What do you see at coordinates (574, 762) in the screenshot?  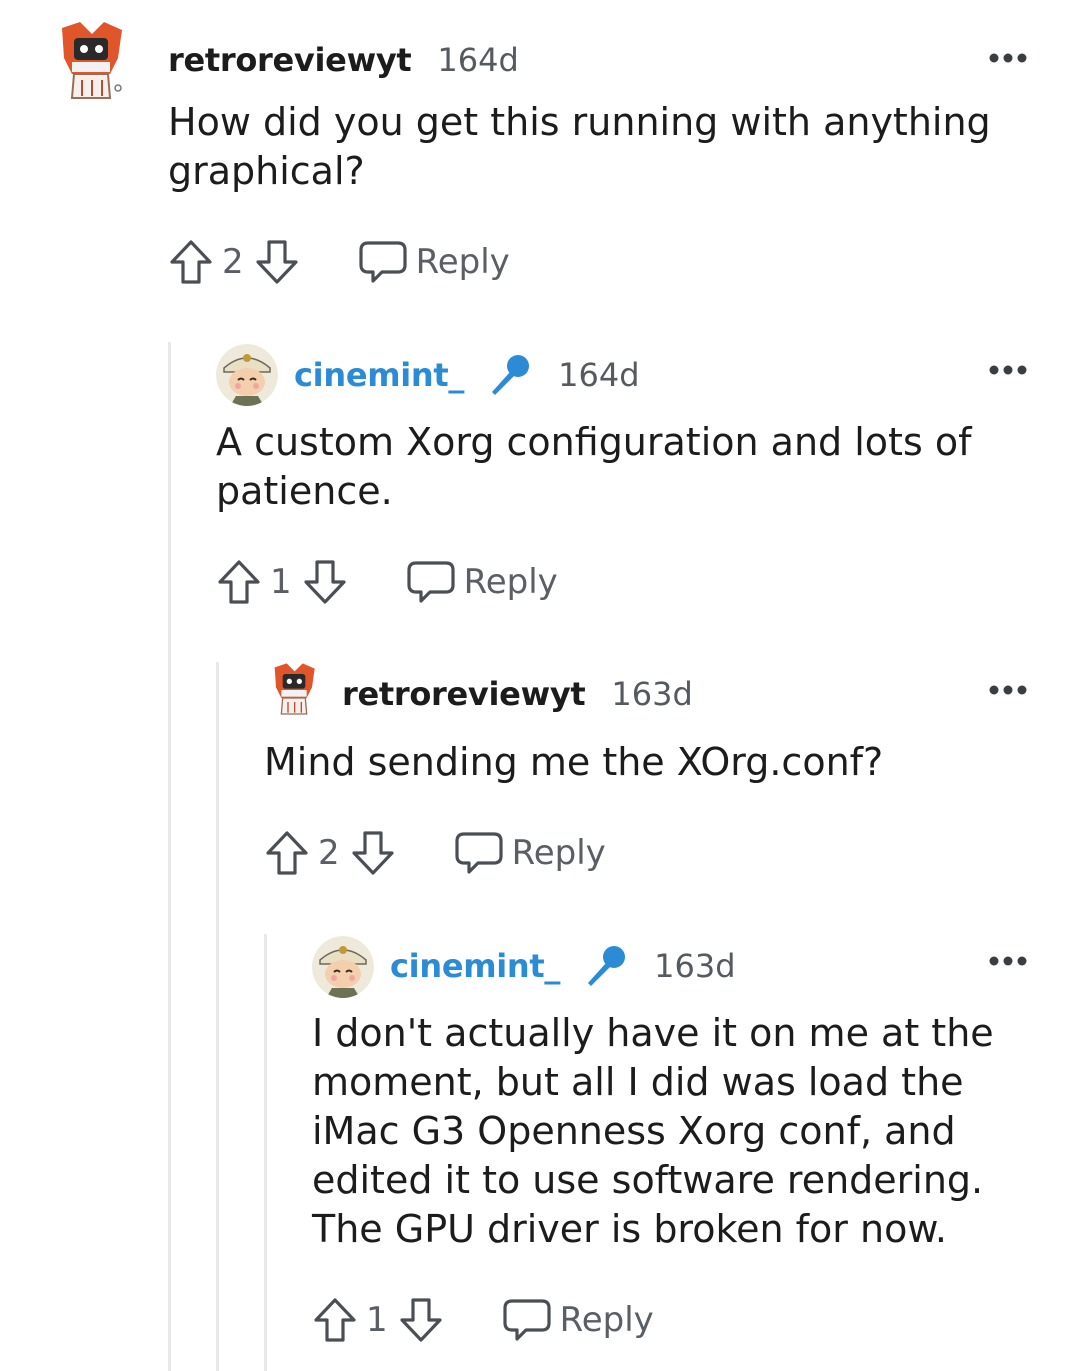 I see `comment-body: Mind sending me the XOrg.conf?` at bounding box center [574, 762].